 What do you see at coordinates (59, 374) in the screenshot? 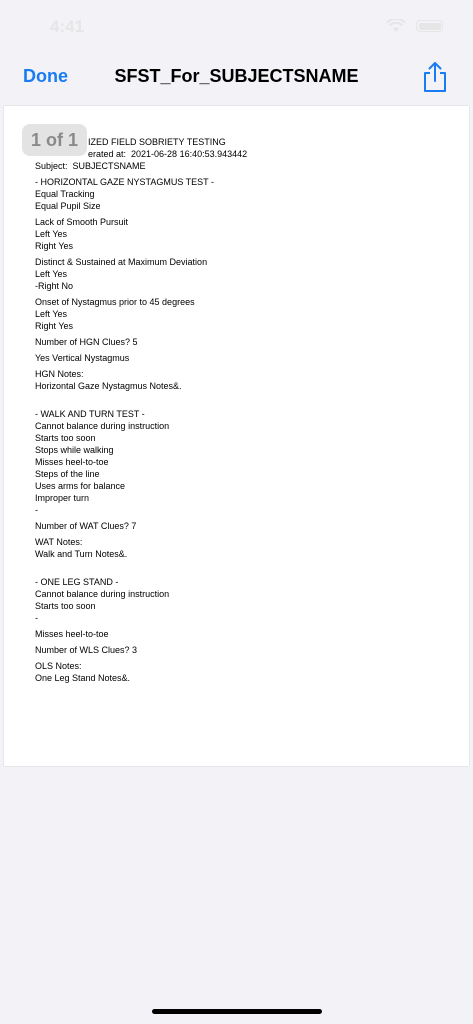
I see `hgn-notes-label: HGN Notes:` at bounding box center [59, 374].